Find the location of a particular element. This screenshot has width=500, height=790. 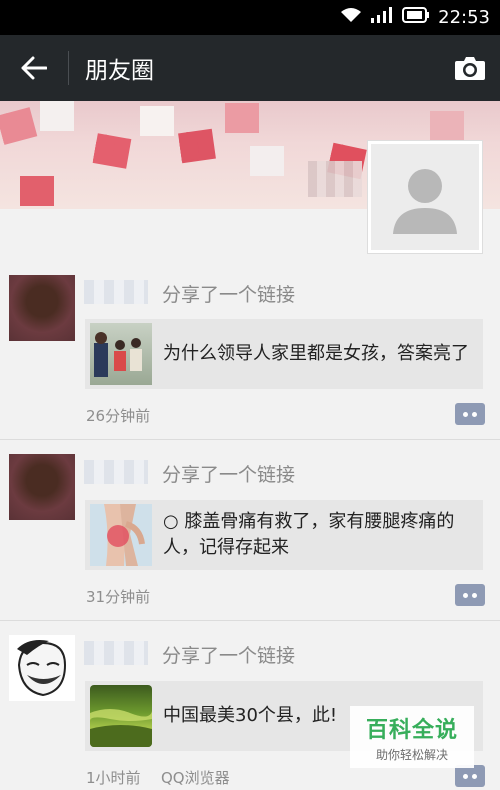

camera-button is located at coordinates (470, 68).